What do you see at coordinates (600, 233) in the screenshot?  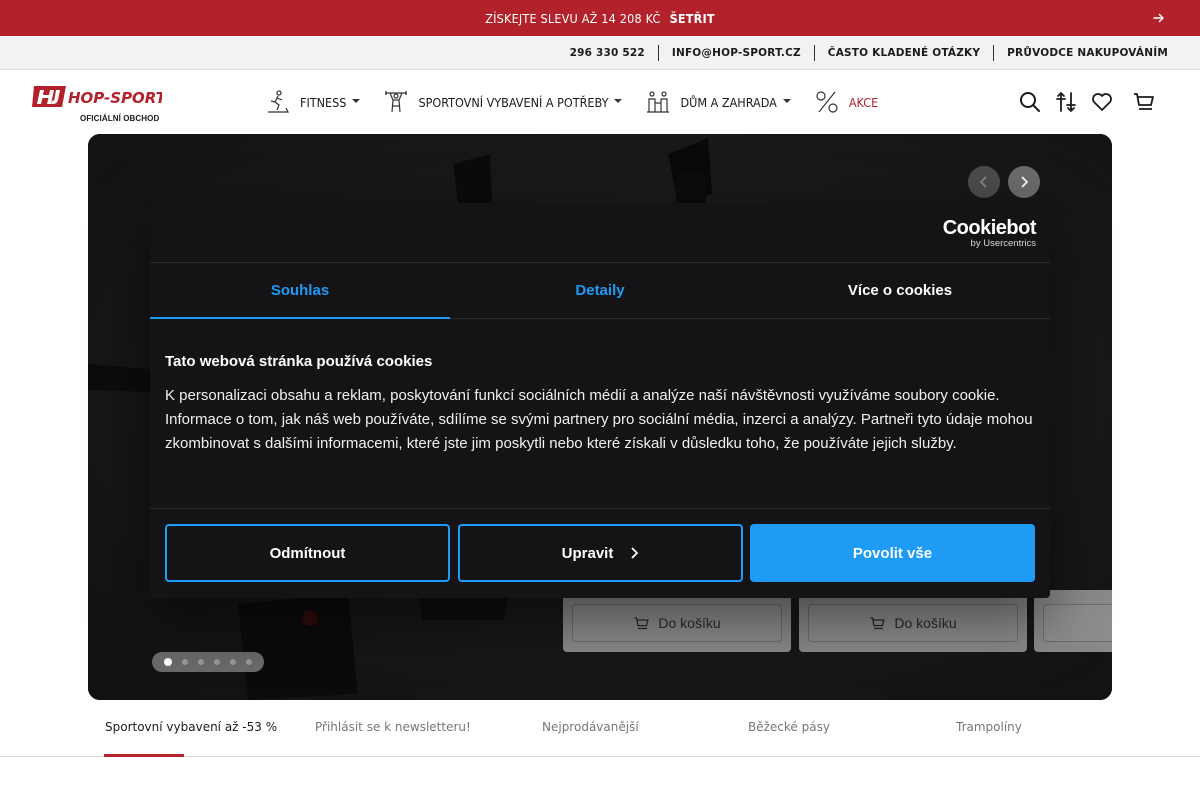 I see `cookie-dialog-header: Cookiebot by Usercentrics` at bounding box center [600, 233].